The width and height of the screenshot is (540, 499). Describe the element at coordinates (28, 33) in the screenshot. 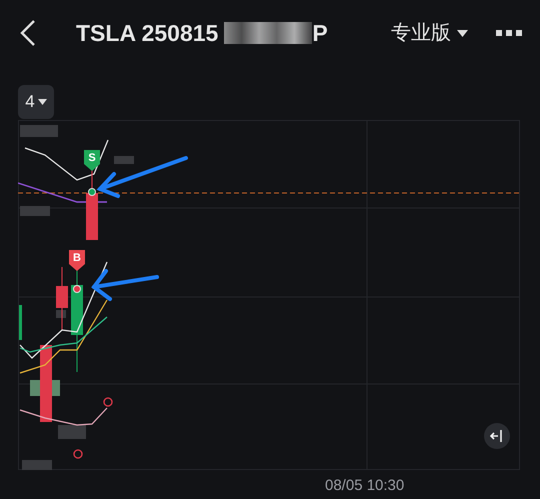

I see `back-icon` at that location.